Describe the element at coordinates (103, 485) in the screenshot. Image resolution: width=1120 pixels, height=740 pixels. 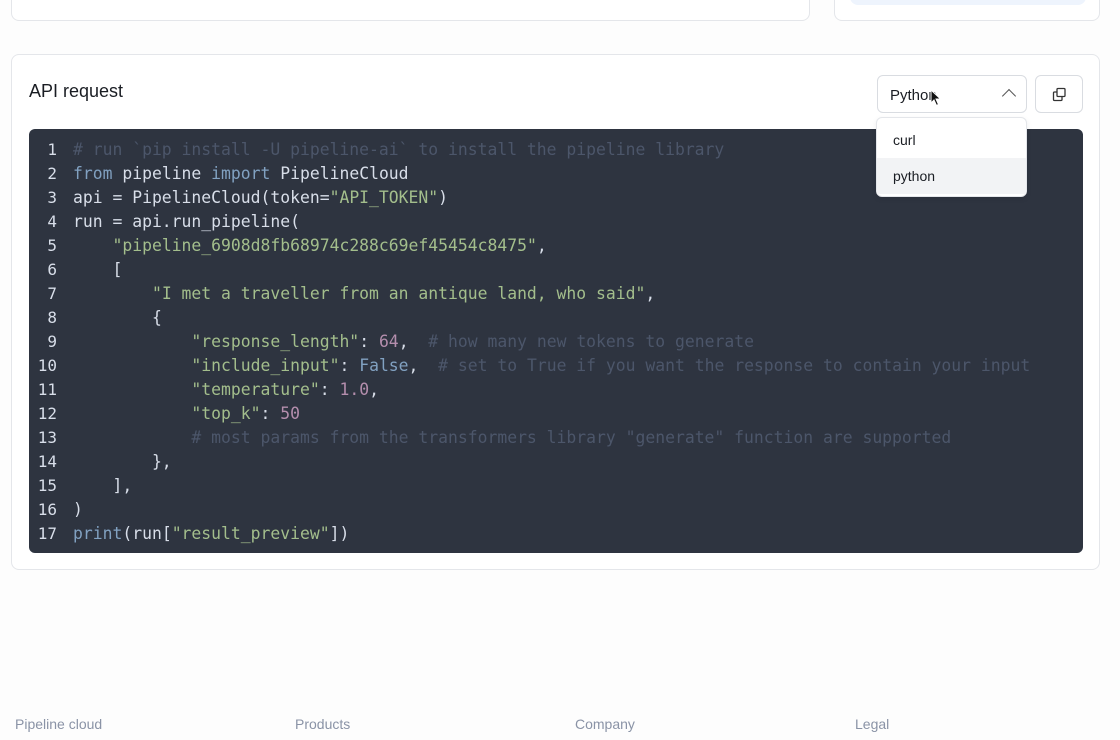
I see `code-text: ],` at that location.